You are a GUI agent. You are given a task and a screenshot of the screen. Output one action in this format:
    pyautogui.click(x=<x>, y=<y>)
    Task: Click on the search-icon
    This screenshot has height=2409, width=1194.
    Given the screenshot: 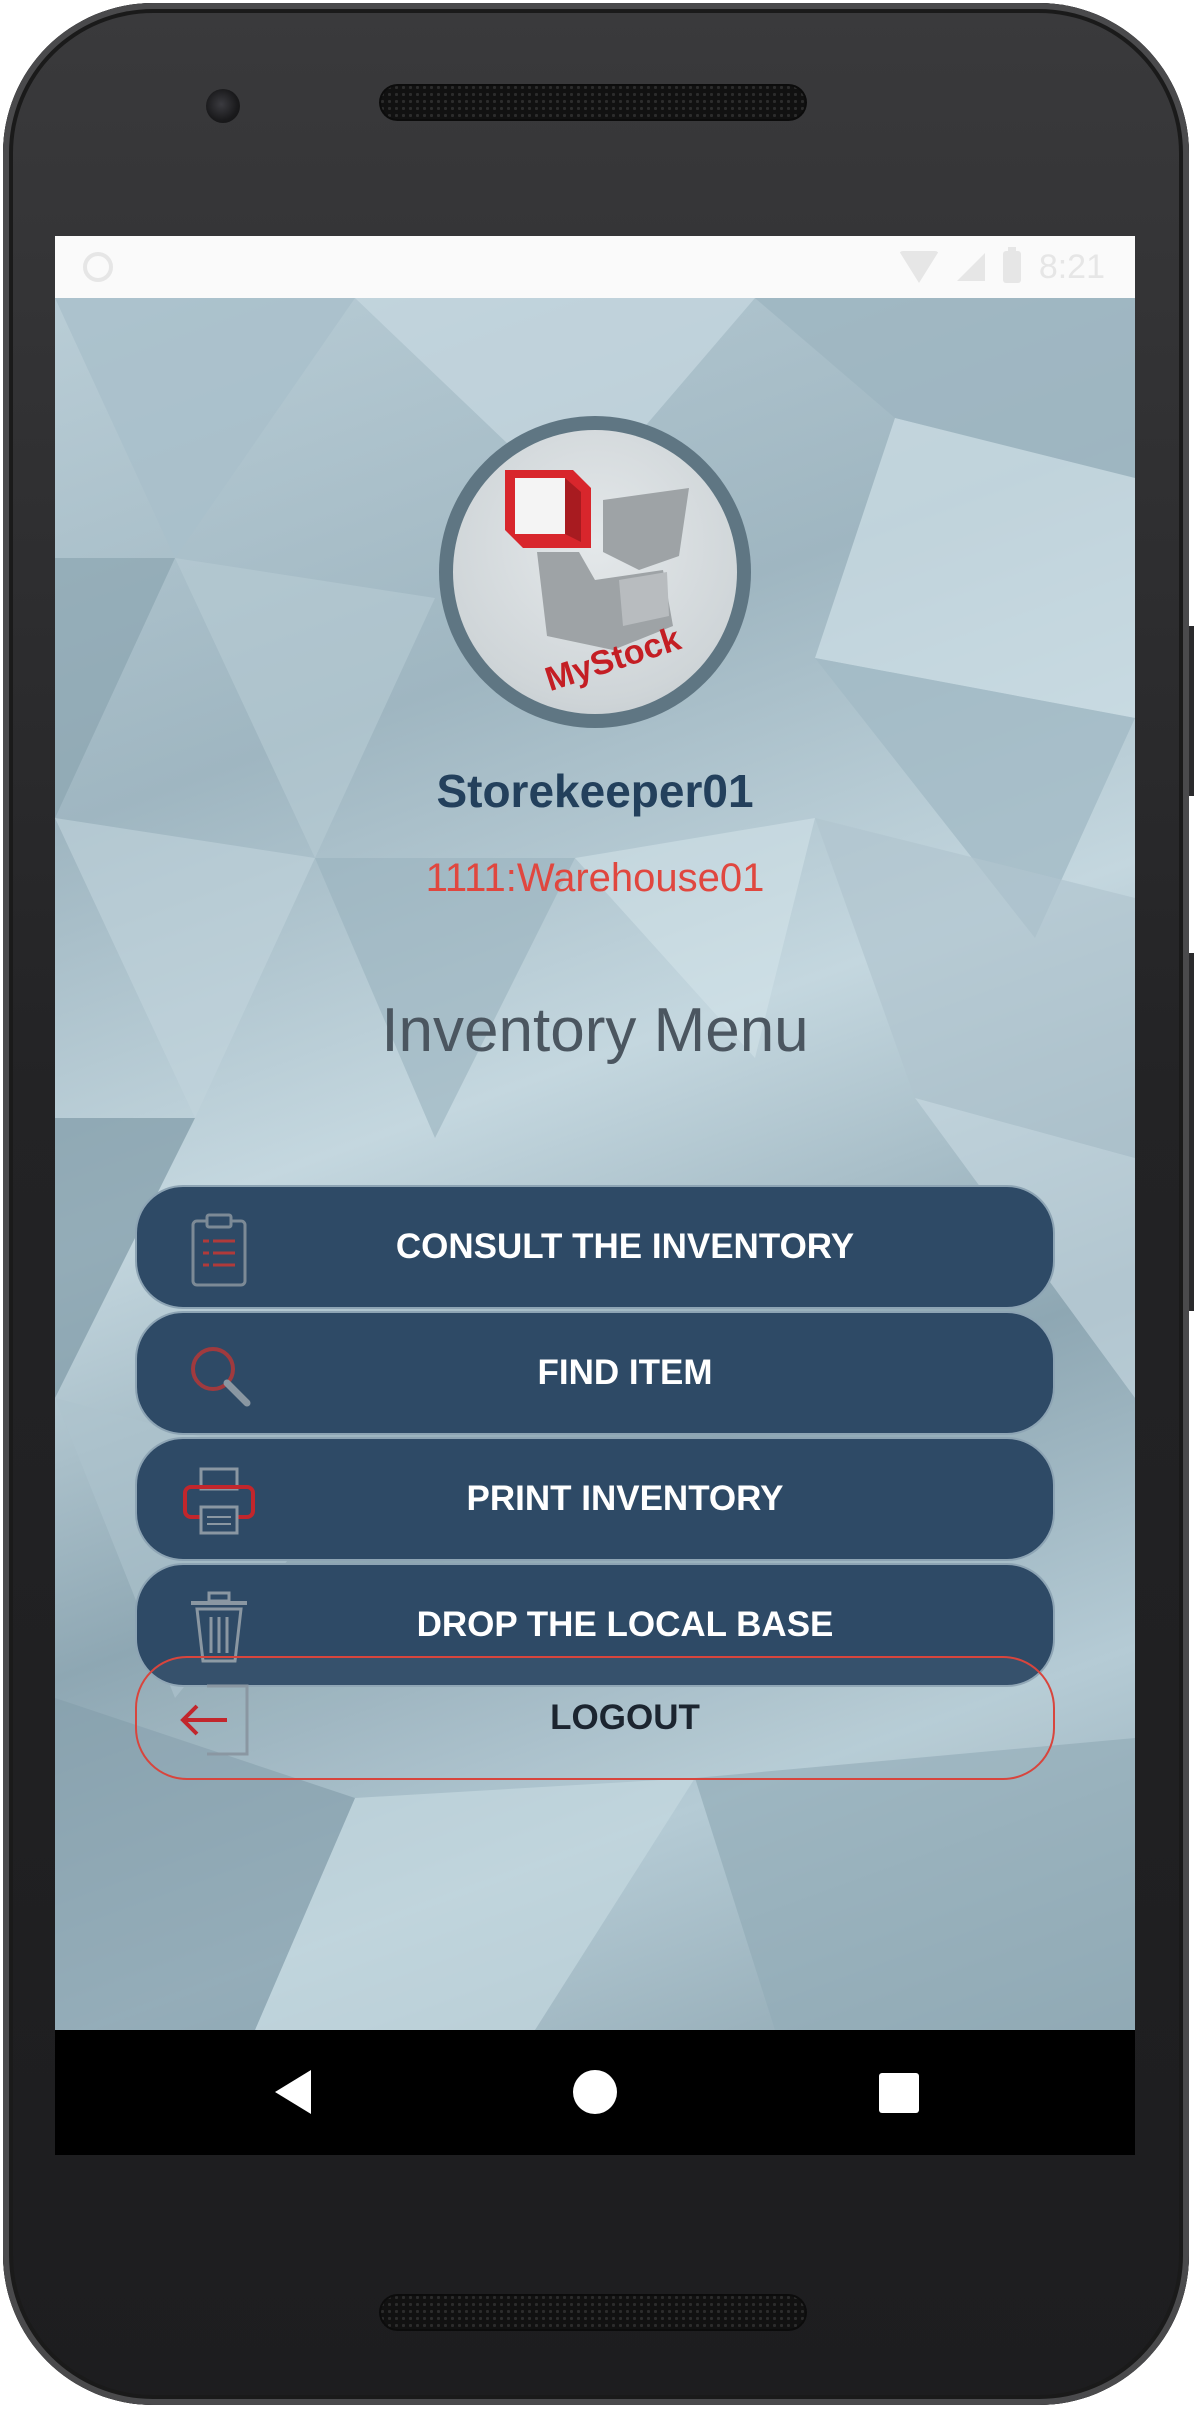 What is the action you would take?
    pyautogui.click(x=221, y=1377)
    